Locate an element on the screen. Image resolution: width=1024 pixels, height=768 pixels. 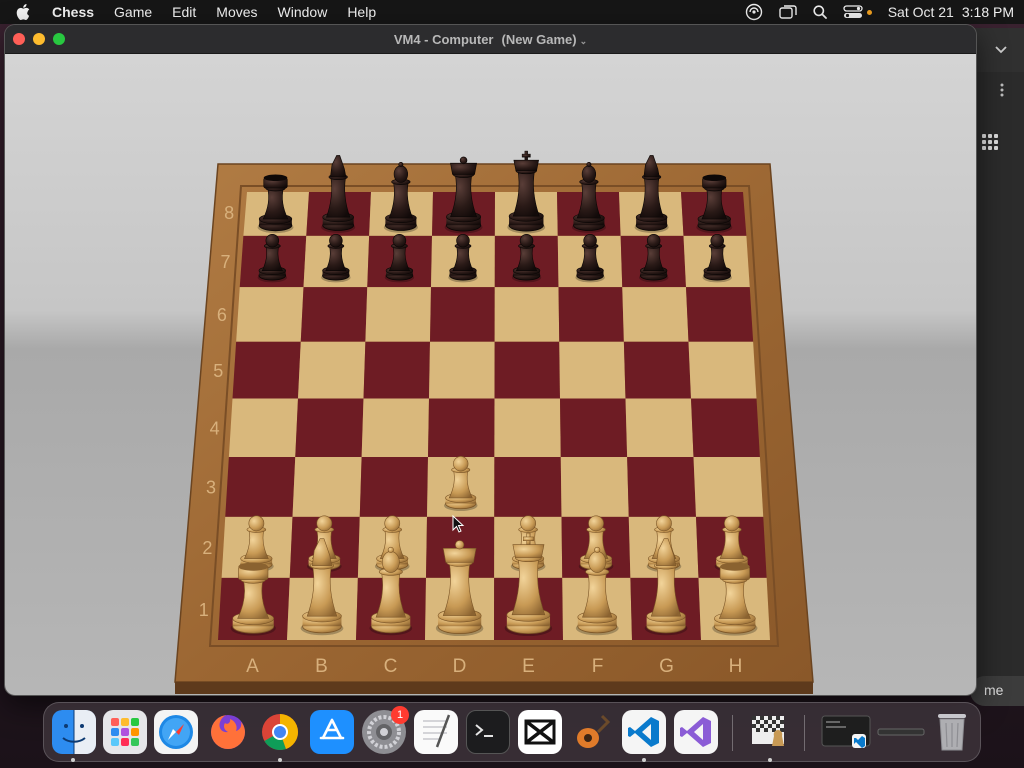
menu-time: 3:18 PM is located at coordinates (988, 12).